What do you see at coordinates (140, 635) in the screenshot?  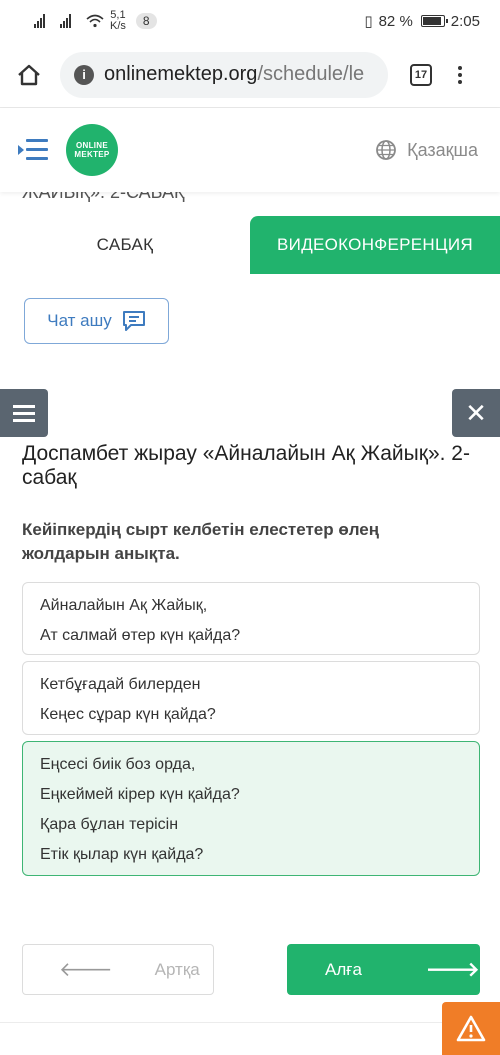 I see `option-line: Ат салмай өтер күн қайда?` at bounding box center [140, 635].